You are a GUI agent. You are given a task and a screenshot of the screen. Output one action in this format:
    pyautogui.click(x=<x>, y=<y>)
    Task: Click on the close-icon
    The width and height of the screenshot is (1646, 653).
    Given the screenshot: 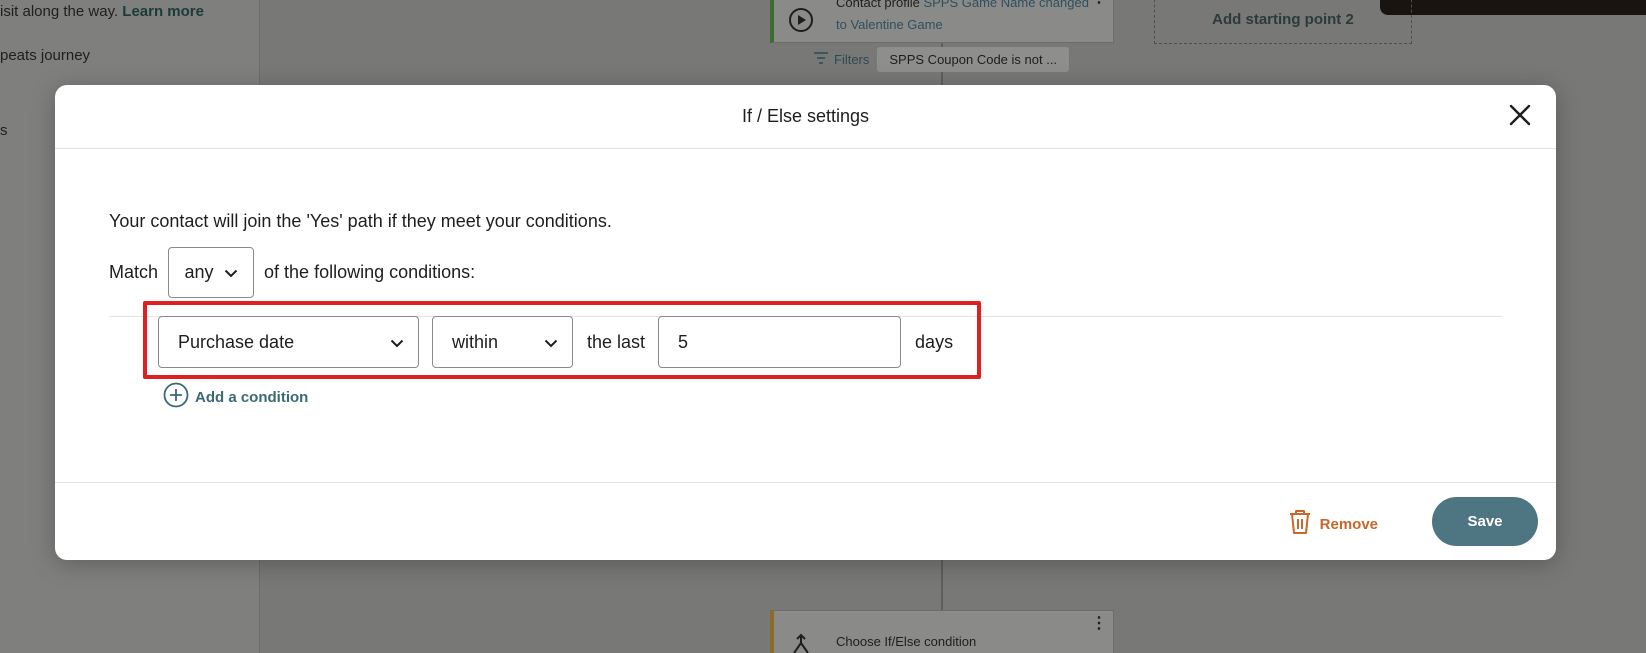 What is the action you would take?
    pyautogui.click(x=1520, y=117)
    